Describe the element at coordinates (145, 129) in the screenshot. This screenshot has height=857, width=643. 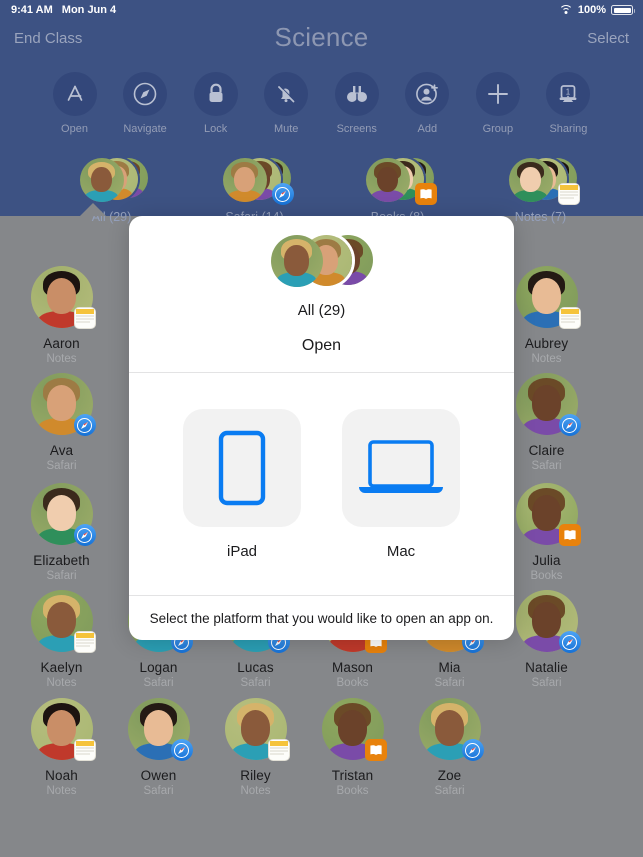
I see `toolbar-label: Navigate` at that location.